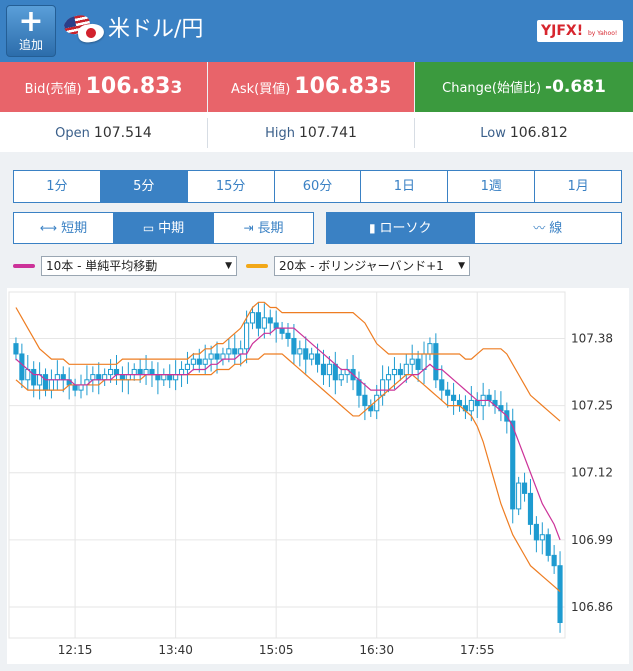  Describe the element at coordinates (231, 186) in the screenshot. I see `tab-15min: 15分` at that location.